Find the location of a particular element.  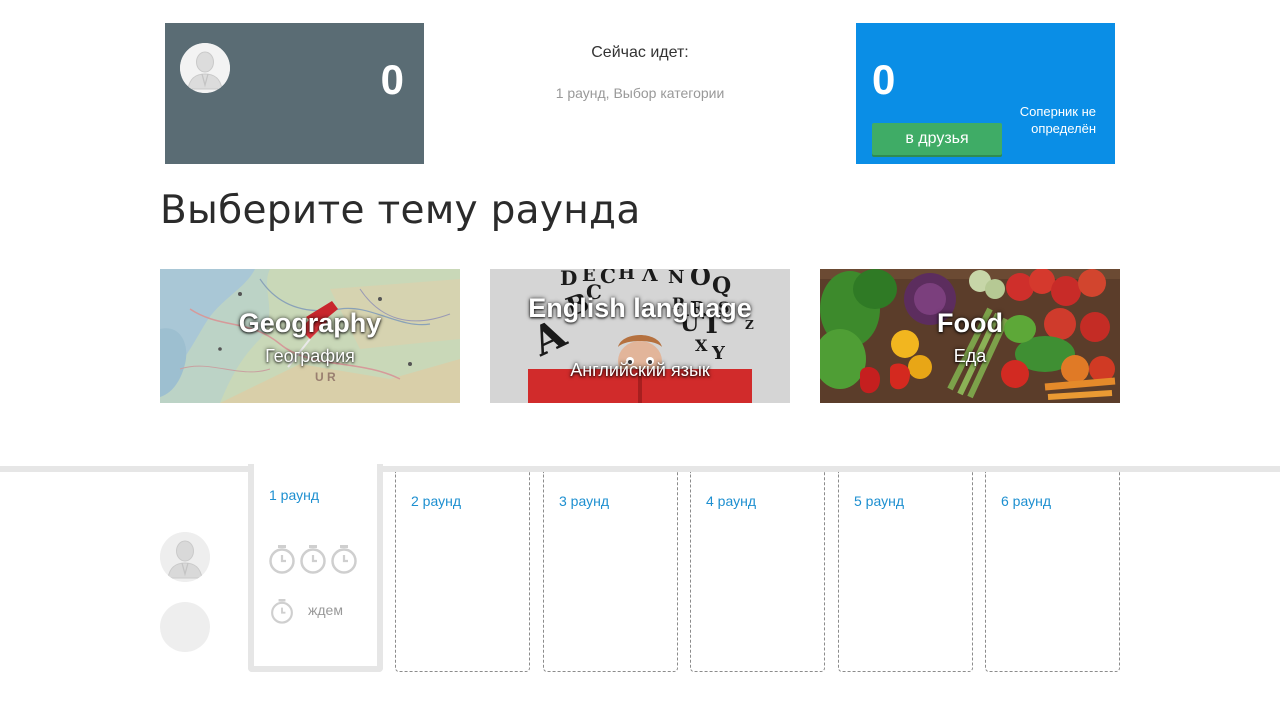

round-state-text: 1 раунд, Выбор категории is located at coordinates (640, 93).